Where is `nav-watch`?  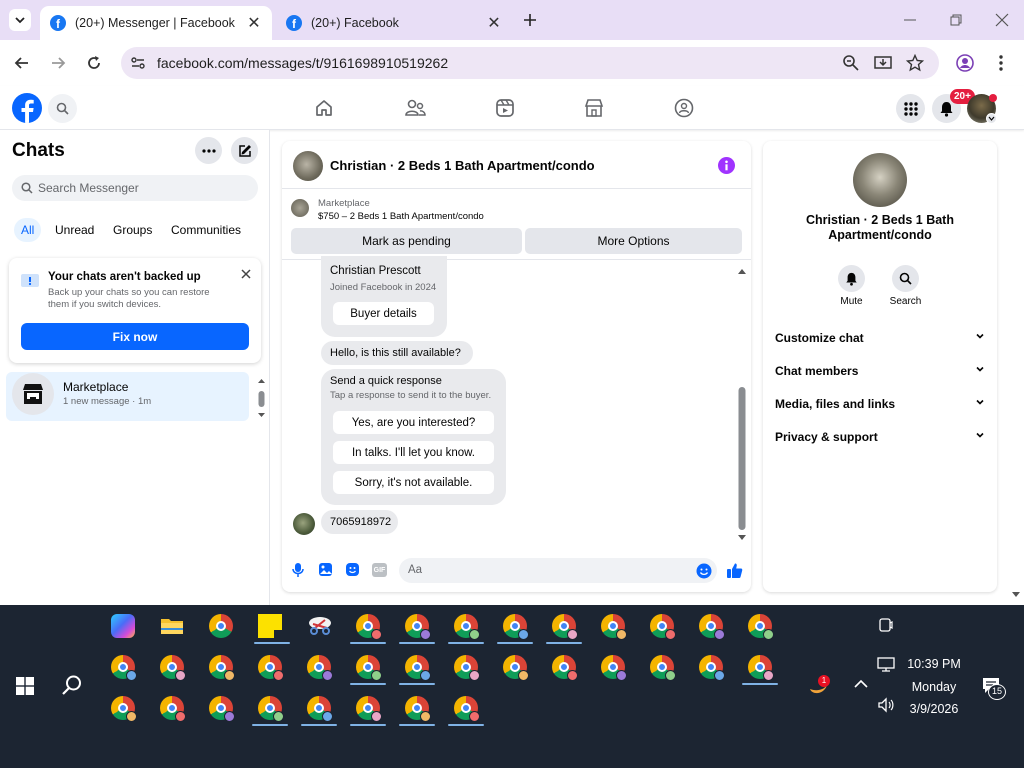
nav-watch is located at coordinates (505, 108).